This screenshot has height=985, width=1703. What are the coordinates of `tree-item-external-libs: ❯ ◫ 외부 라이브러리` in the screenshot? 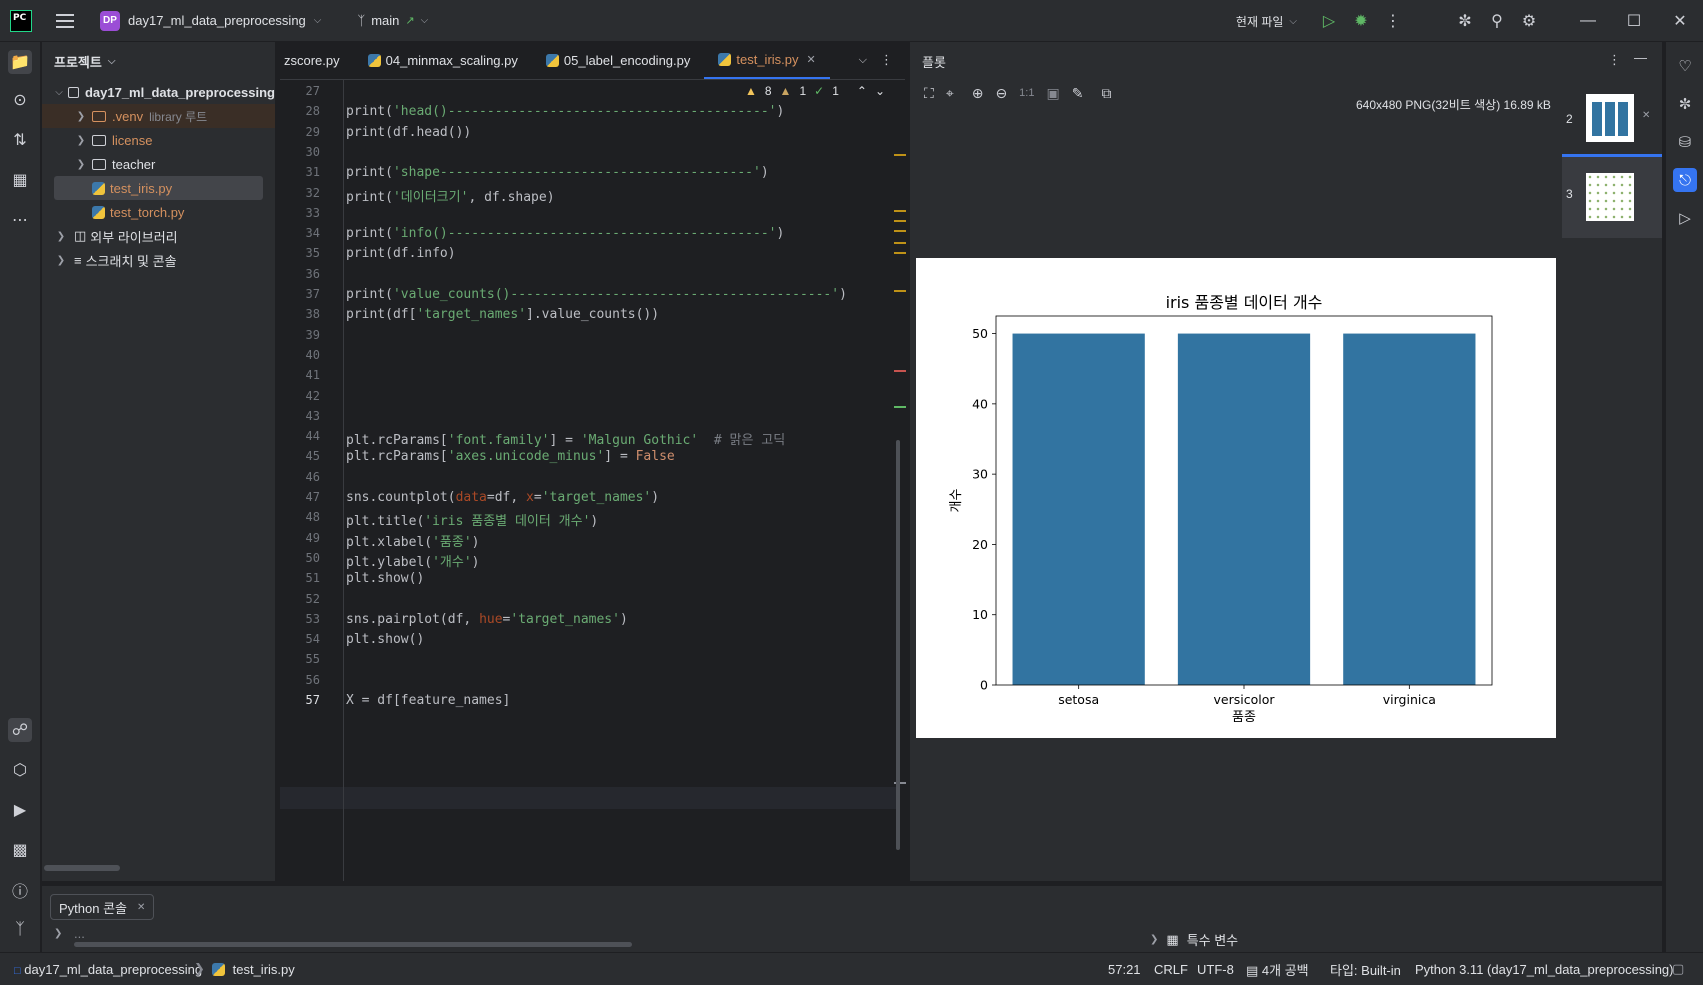 It's located at (158, 236).